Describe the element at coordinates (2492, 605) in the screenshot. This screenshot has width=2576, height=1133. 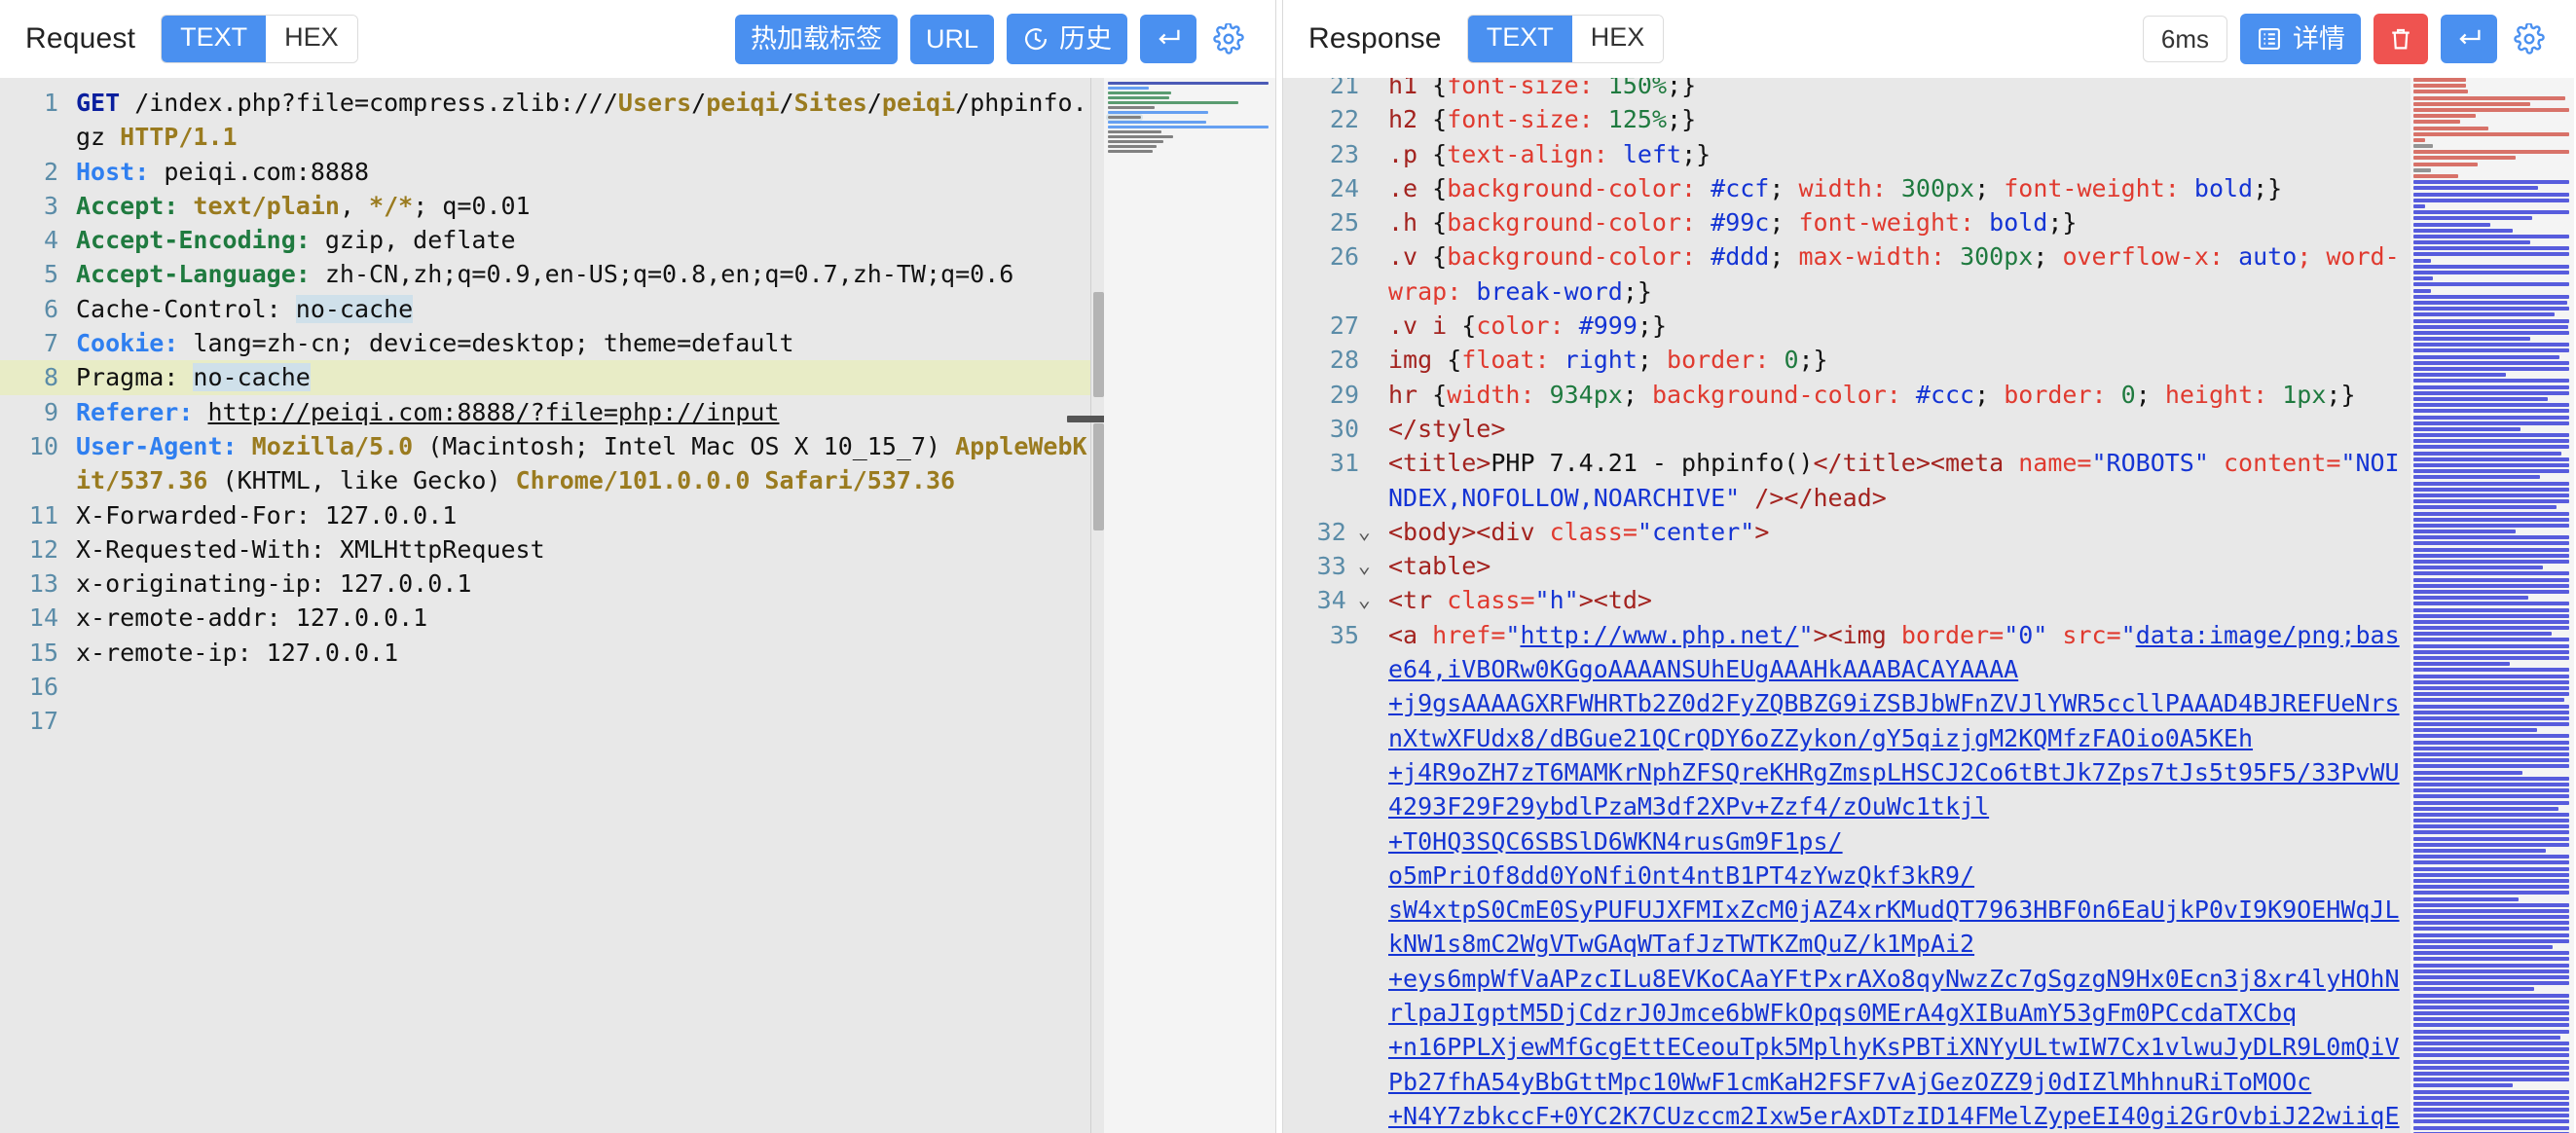
I see `response-minimap` at that location.